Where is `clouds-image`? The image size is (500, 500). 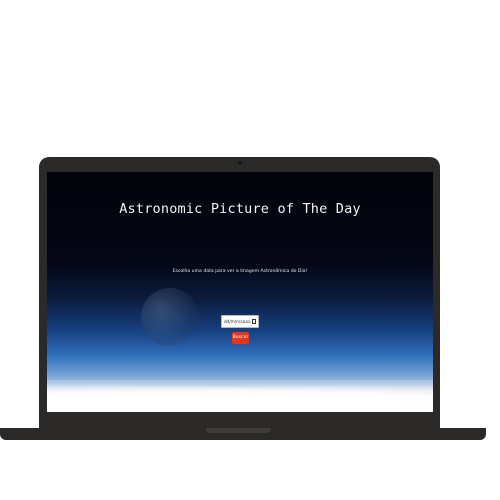 clouds-image is located at coordinates (240, 396).